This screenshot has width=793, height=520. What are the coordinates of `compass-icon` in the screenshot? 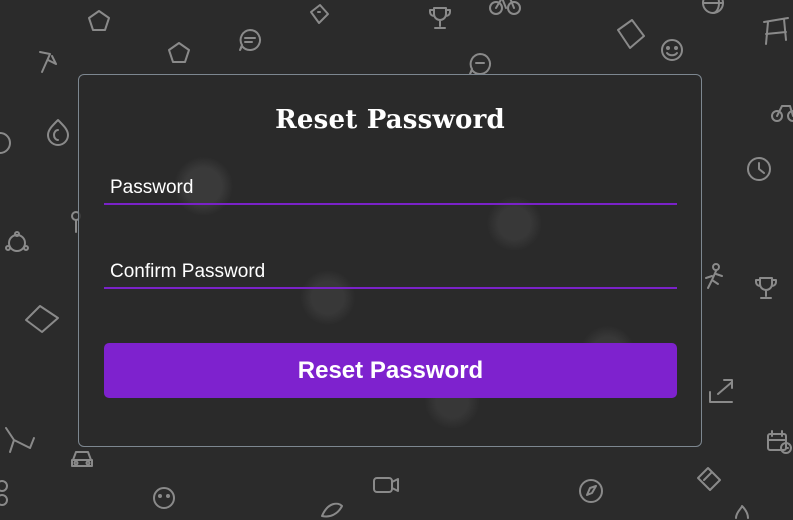 It's located at (591, 491).